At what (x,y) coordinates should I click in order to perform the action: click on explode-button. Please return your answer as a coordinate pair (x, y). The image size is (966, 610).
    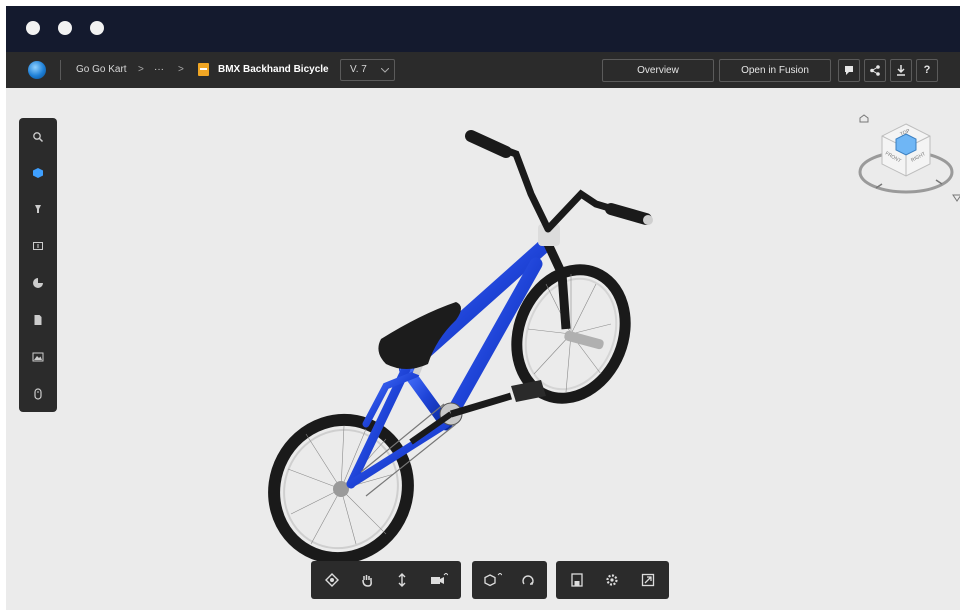
    Looking at the image, I should click on (38, 283).